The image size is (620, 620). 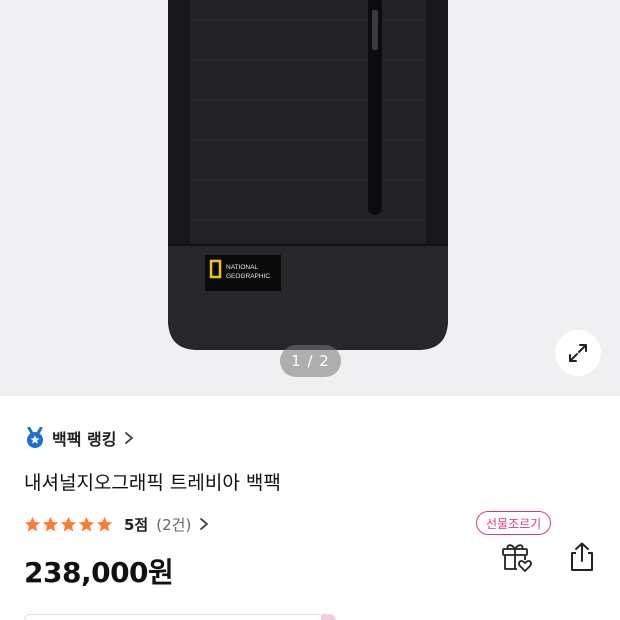 What do you see at coordinates (84, 439) in the screenshot?
I see `ranking-label: 백팩 랭킹` at bounding box center [84, 439].